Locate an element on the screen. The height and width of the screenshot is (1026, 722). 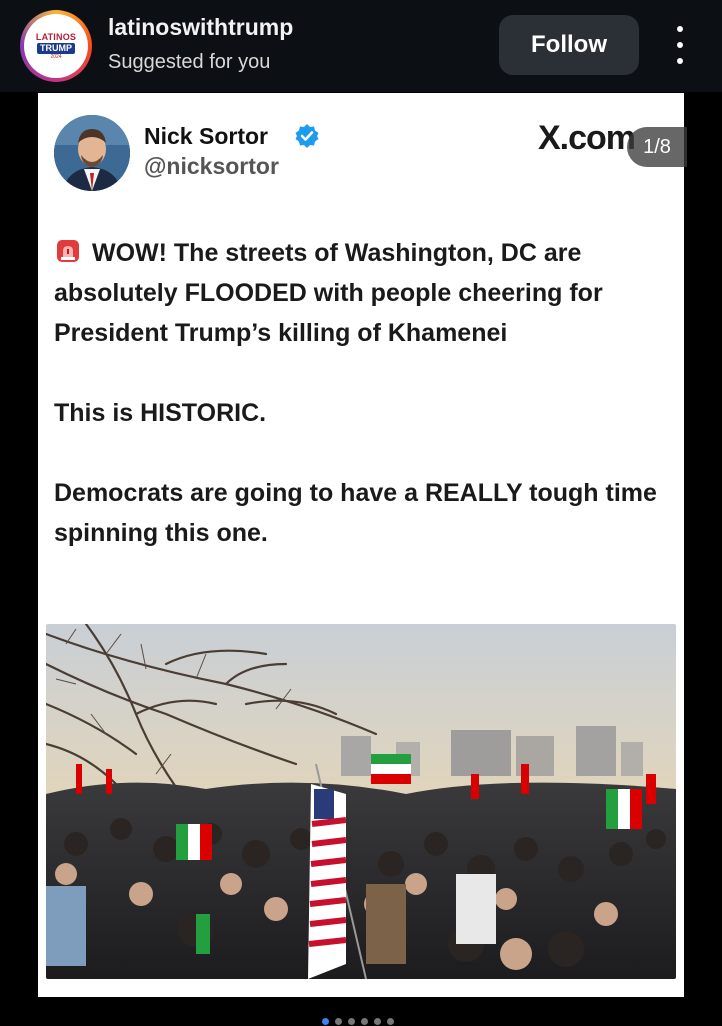
account-name: latinoswithtrump is located at coordinates (200, 27).